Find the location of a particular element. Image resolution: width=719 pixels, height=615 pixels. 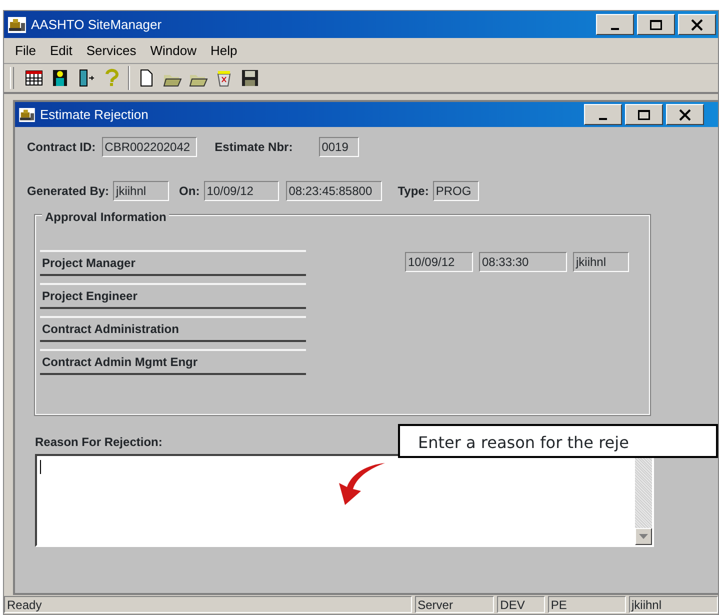

field-label: Reason For Rejection: is located at coordinates (98, 442).